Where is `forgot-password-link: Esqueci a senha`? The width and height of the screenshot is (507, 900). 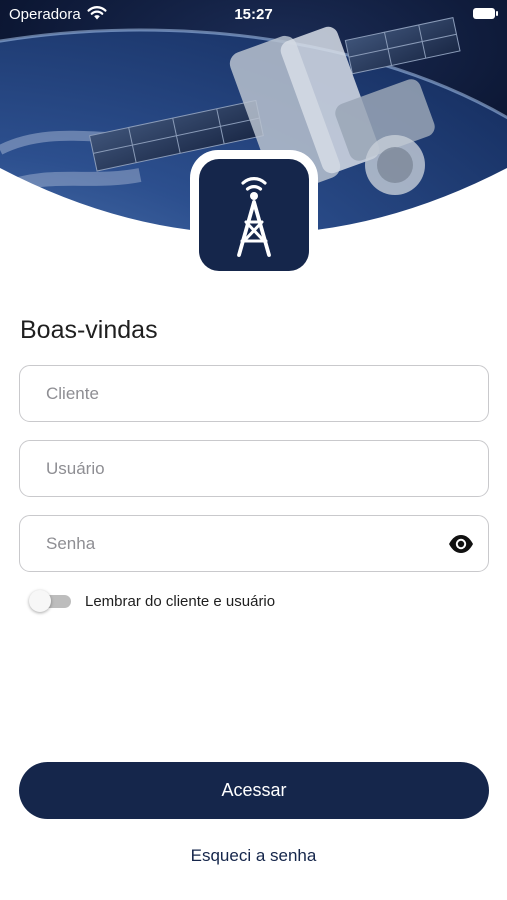 forgot-password-link: Esqueci a senha is located at coordinates (253, 856).